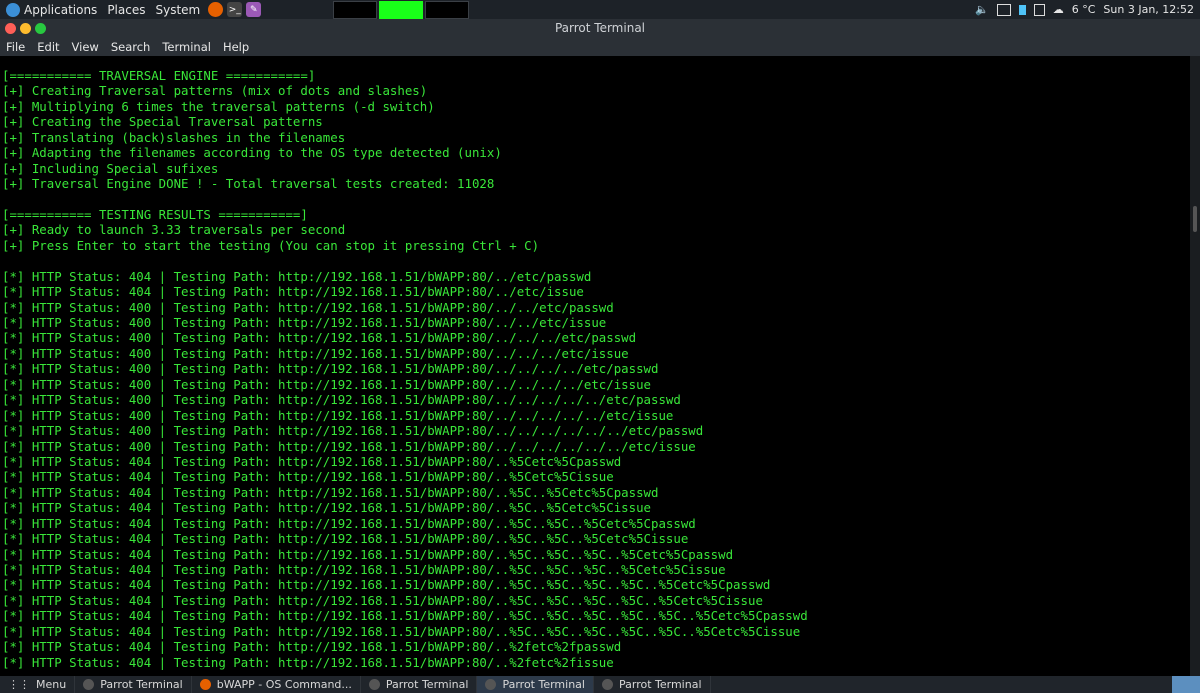 Image resolution: width=1200 pixels, height=693 pixels. I want to click on task-terminal-2: Parrot Terminal, so click(419, 684).